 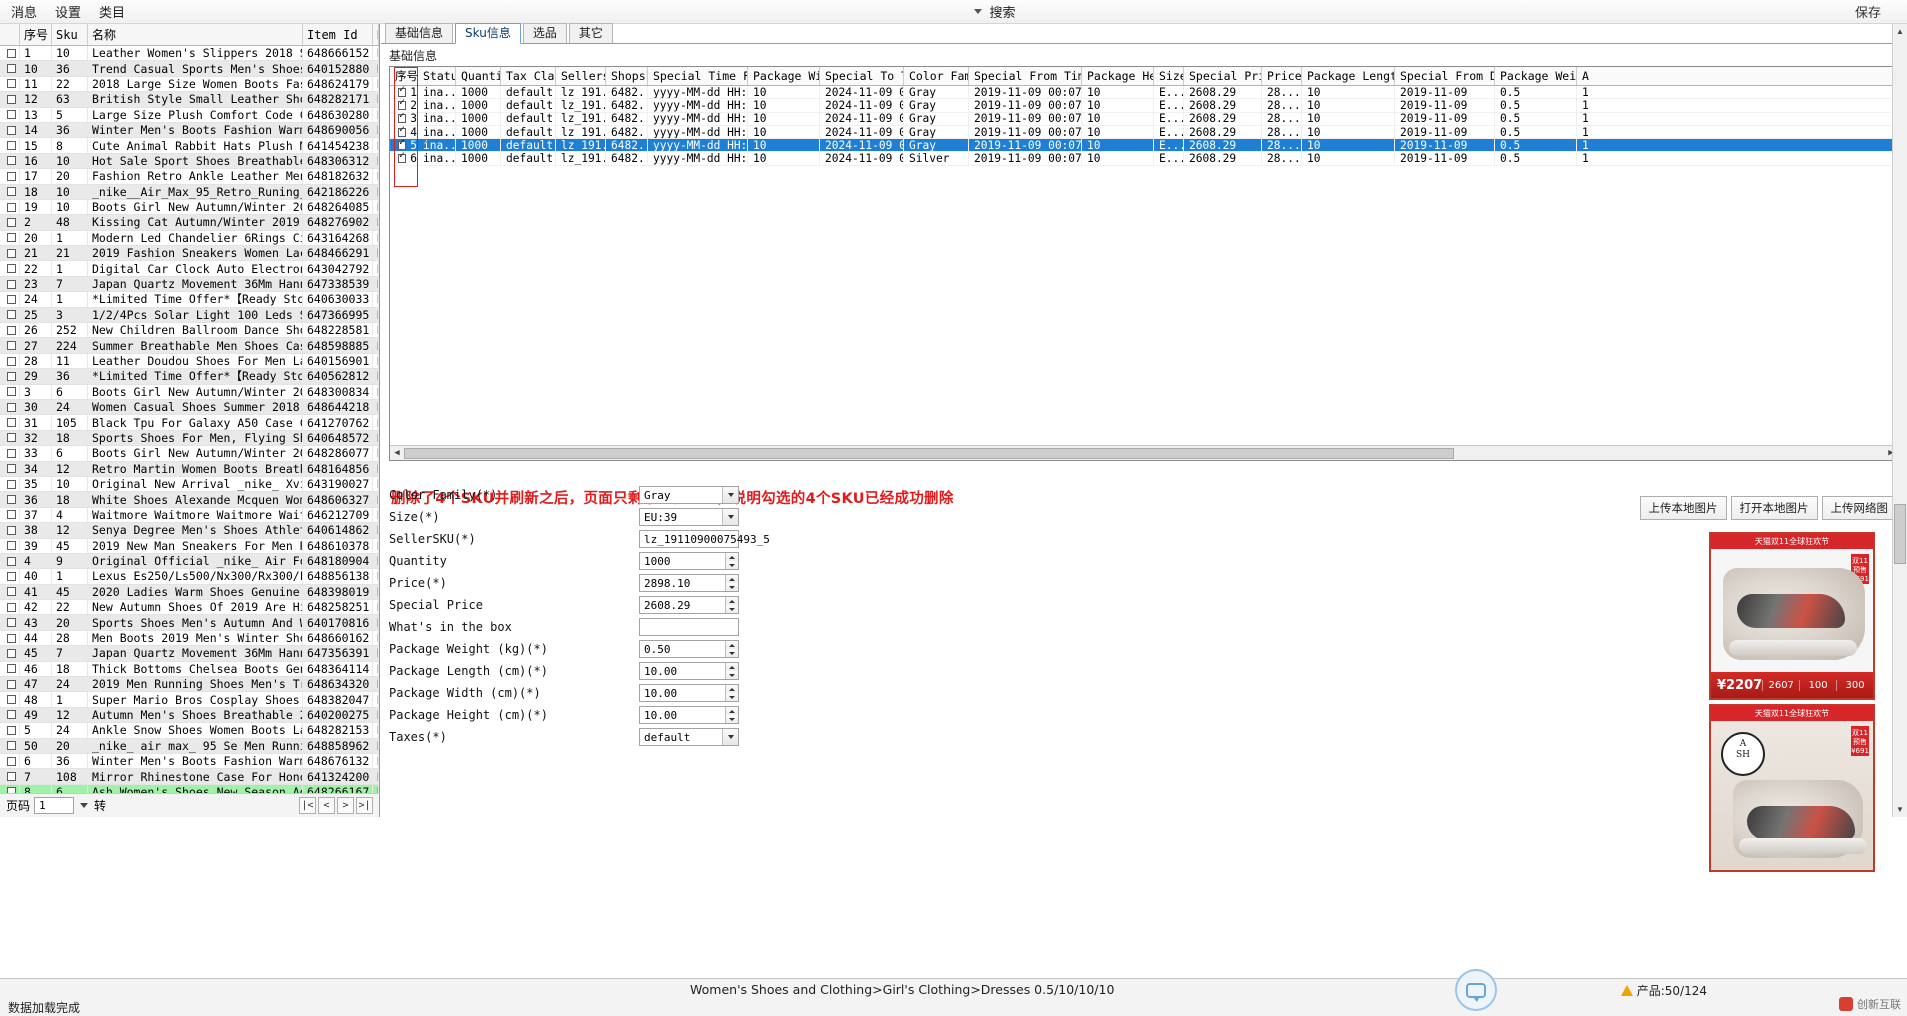 What do you see at coordinates (24, 12) in the screenshot?
I see `menu-item-messages: 消息` at bounding box center [24, 12].